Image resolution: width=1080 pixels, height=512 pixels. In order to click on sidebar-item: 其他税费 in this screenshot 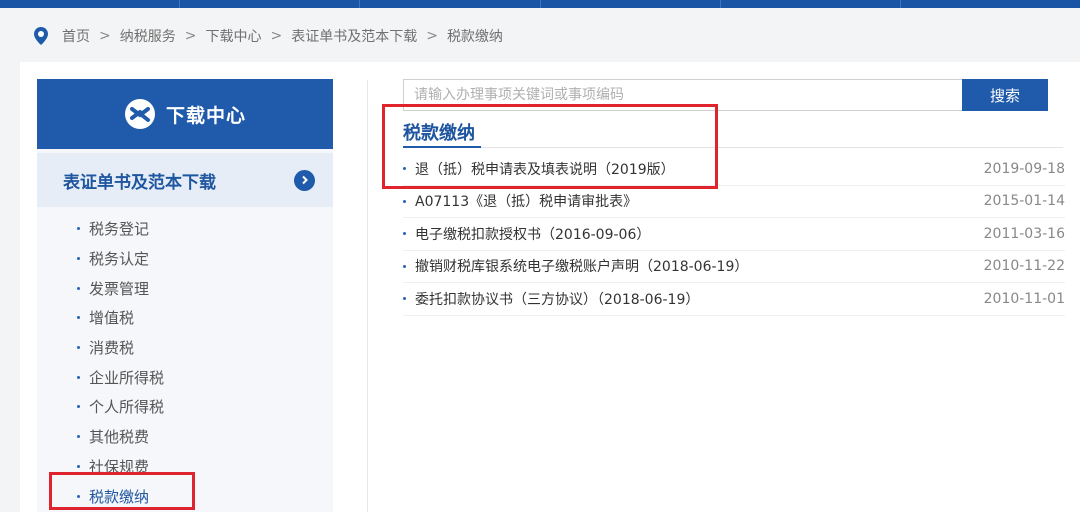, I will do `click(120, 437)`.